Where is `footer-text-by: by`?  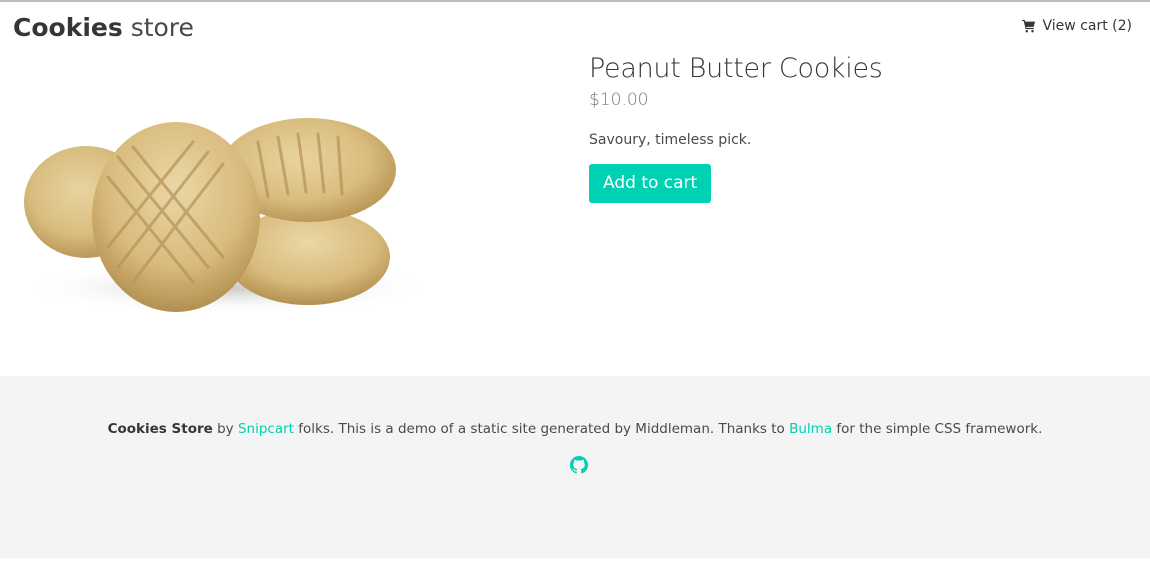 footer-text-by: by is located at coordinates (225, 429).